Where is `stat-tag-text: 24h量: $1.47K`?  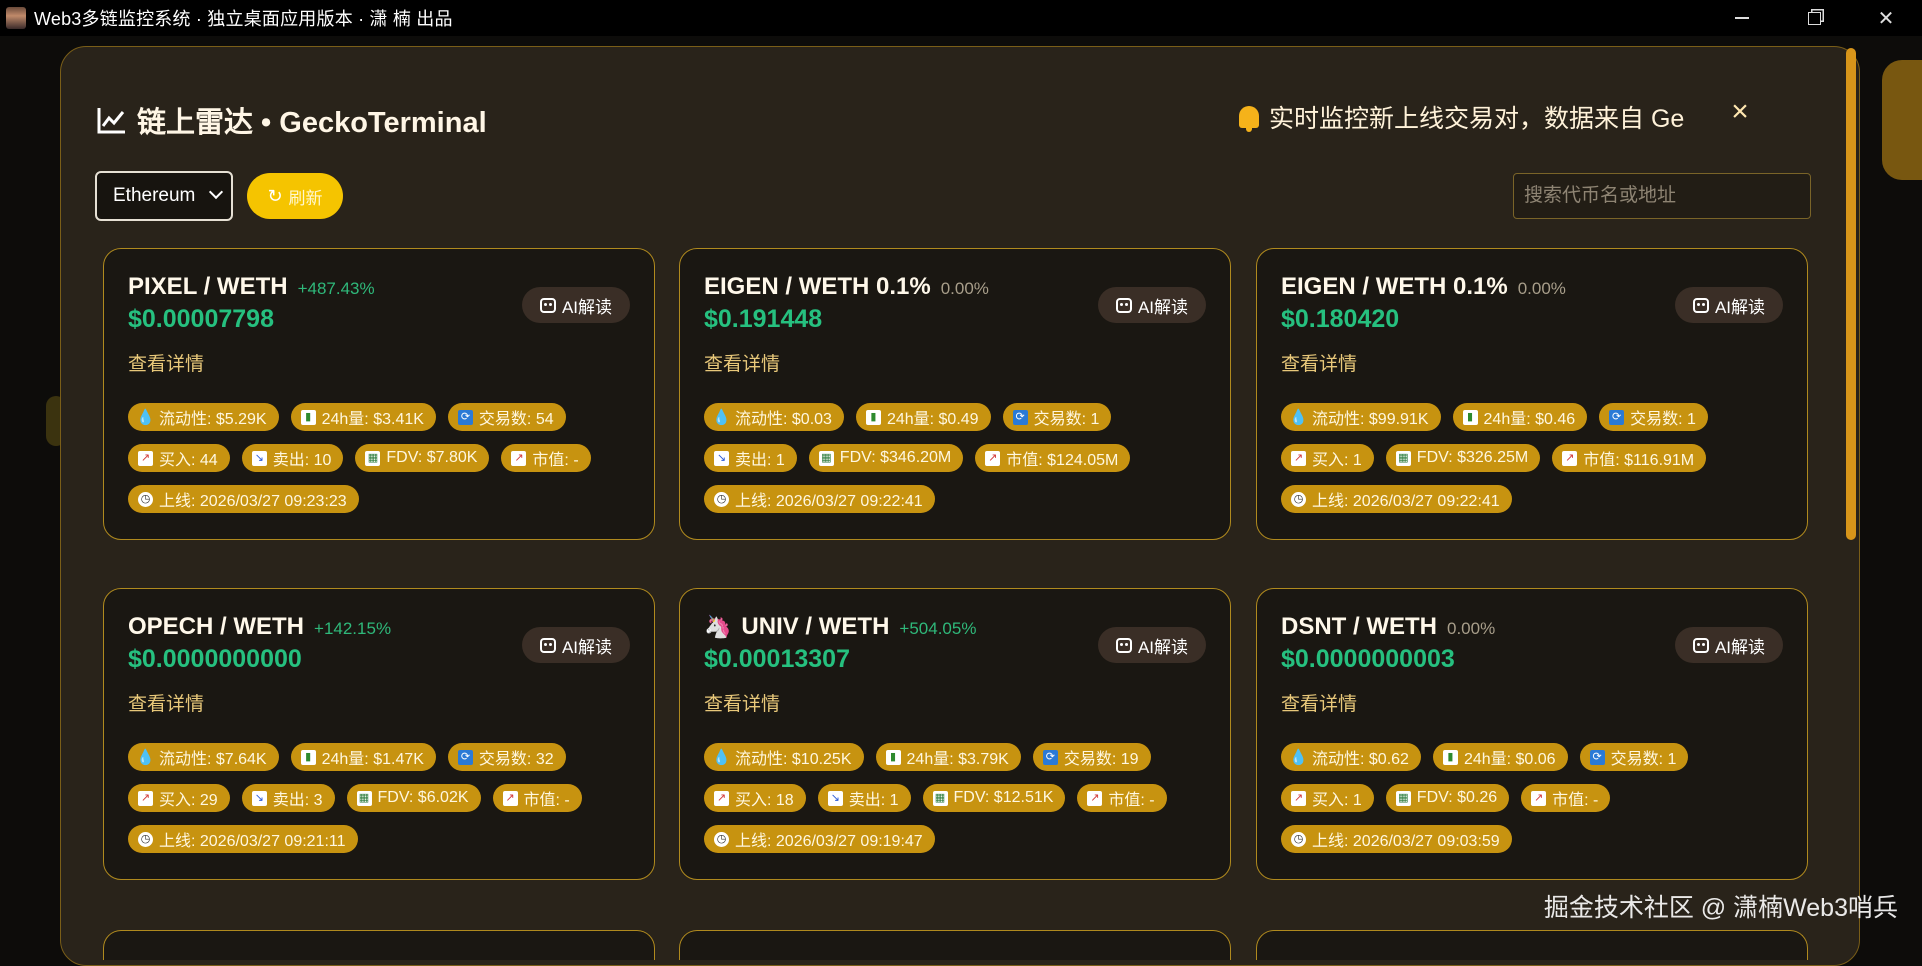 stat-tag-text: 24h量: $1.47K is located at coordinates (372, 759).